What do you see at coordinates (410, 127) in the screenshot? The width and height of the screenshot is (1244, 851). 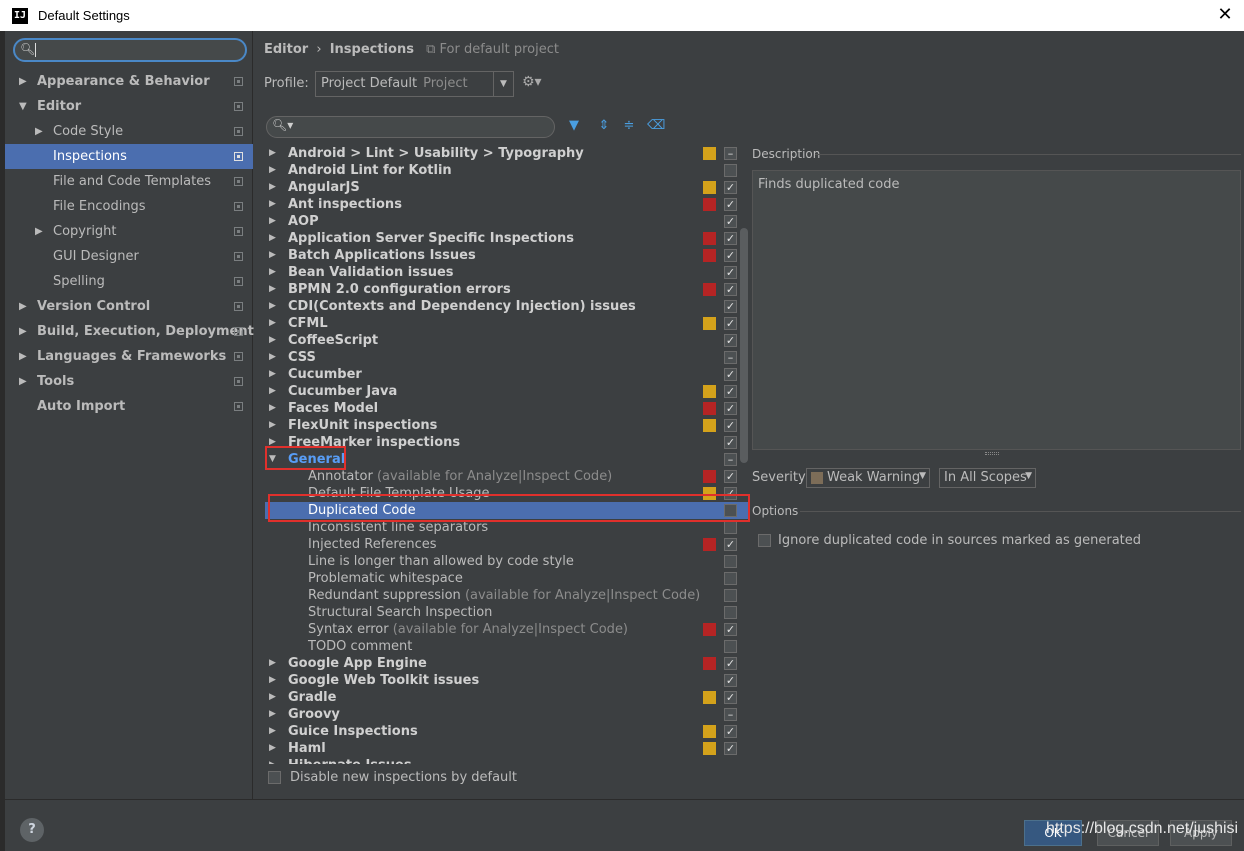 I see `inspection-filter-input: 🔍︎▾` at bounding box center [410, 127].